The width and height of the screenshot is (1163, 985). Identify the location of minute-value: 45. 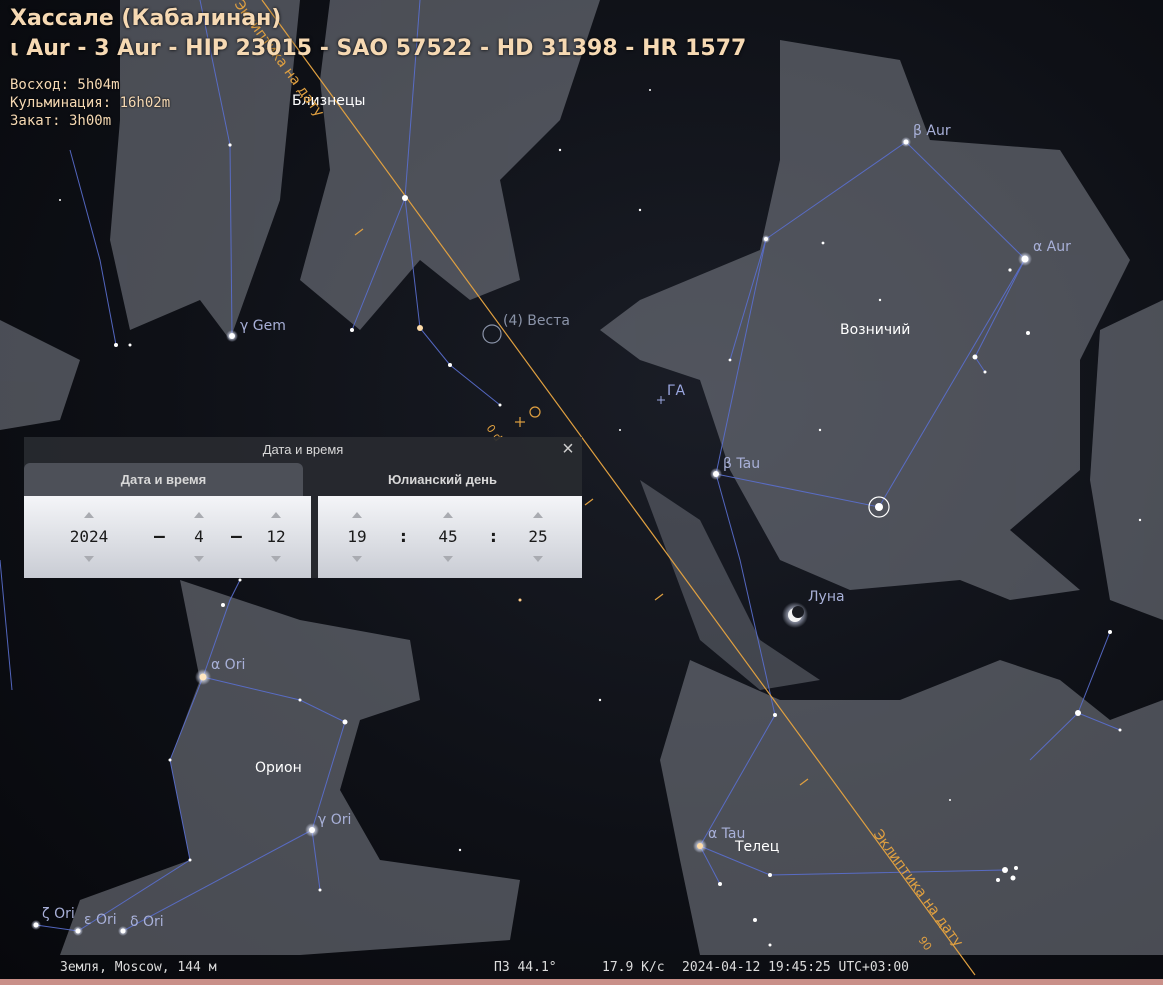
(448, 537).